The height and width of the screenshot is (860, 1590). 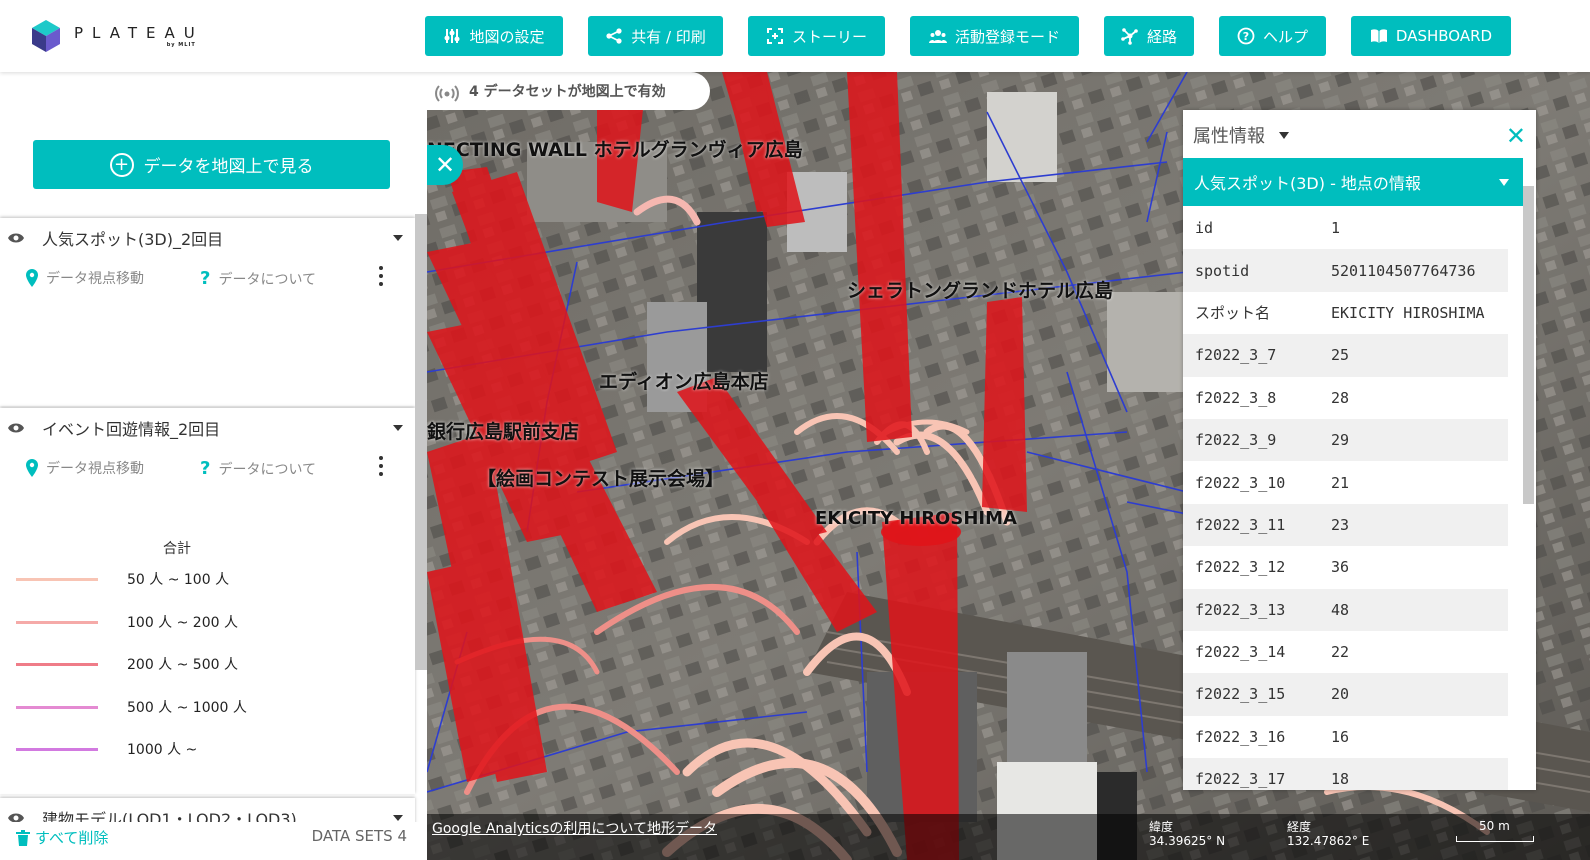 I want to click on share-print-button: 共有 / 印刷, so click(x=655, y=36).